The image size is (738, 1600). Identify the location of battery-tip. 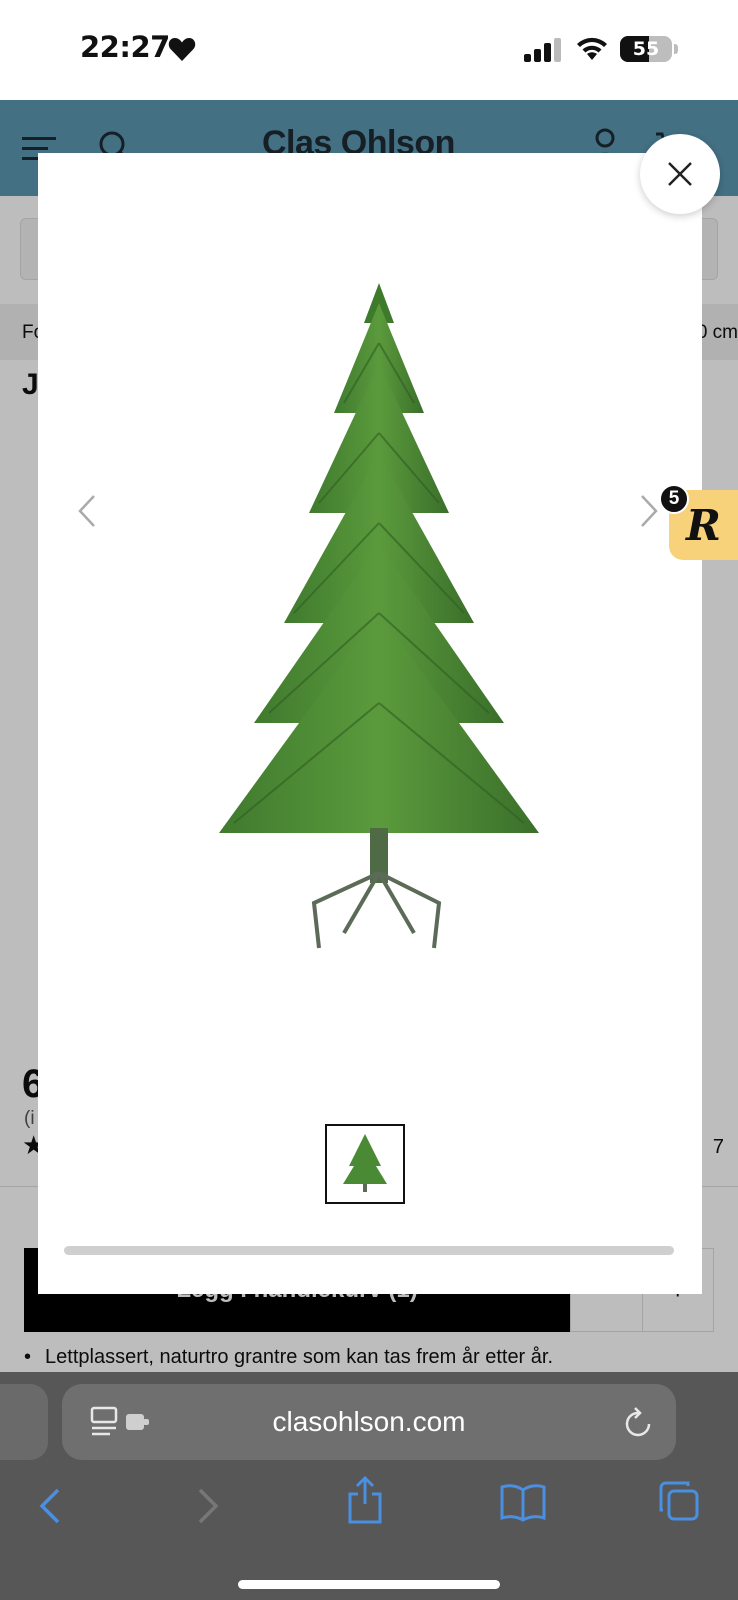
(676, 49).